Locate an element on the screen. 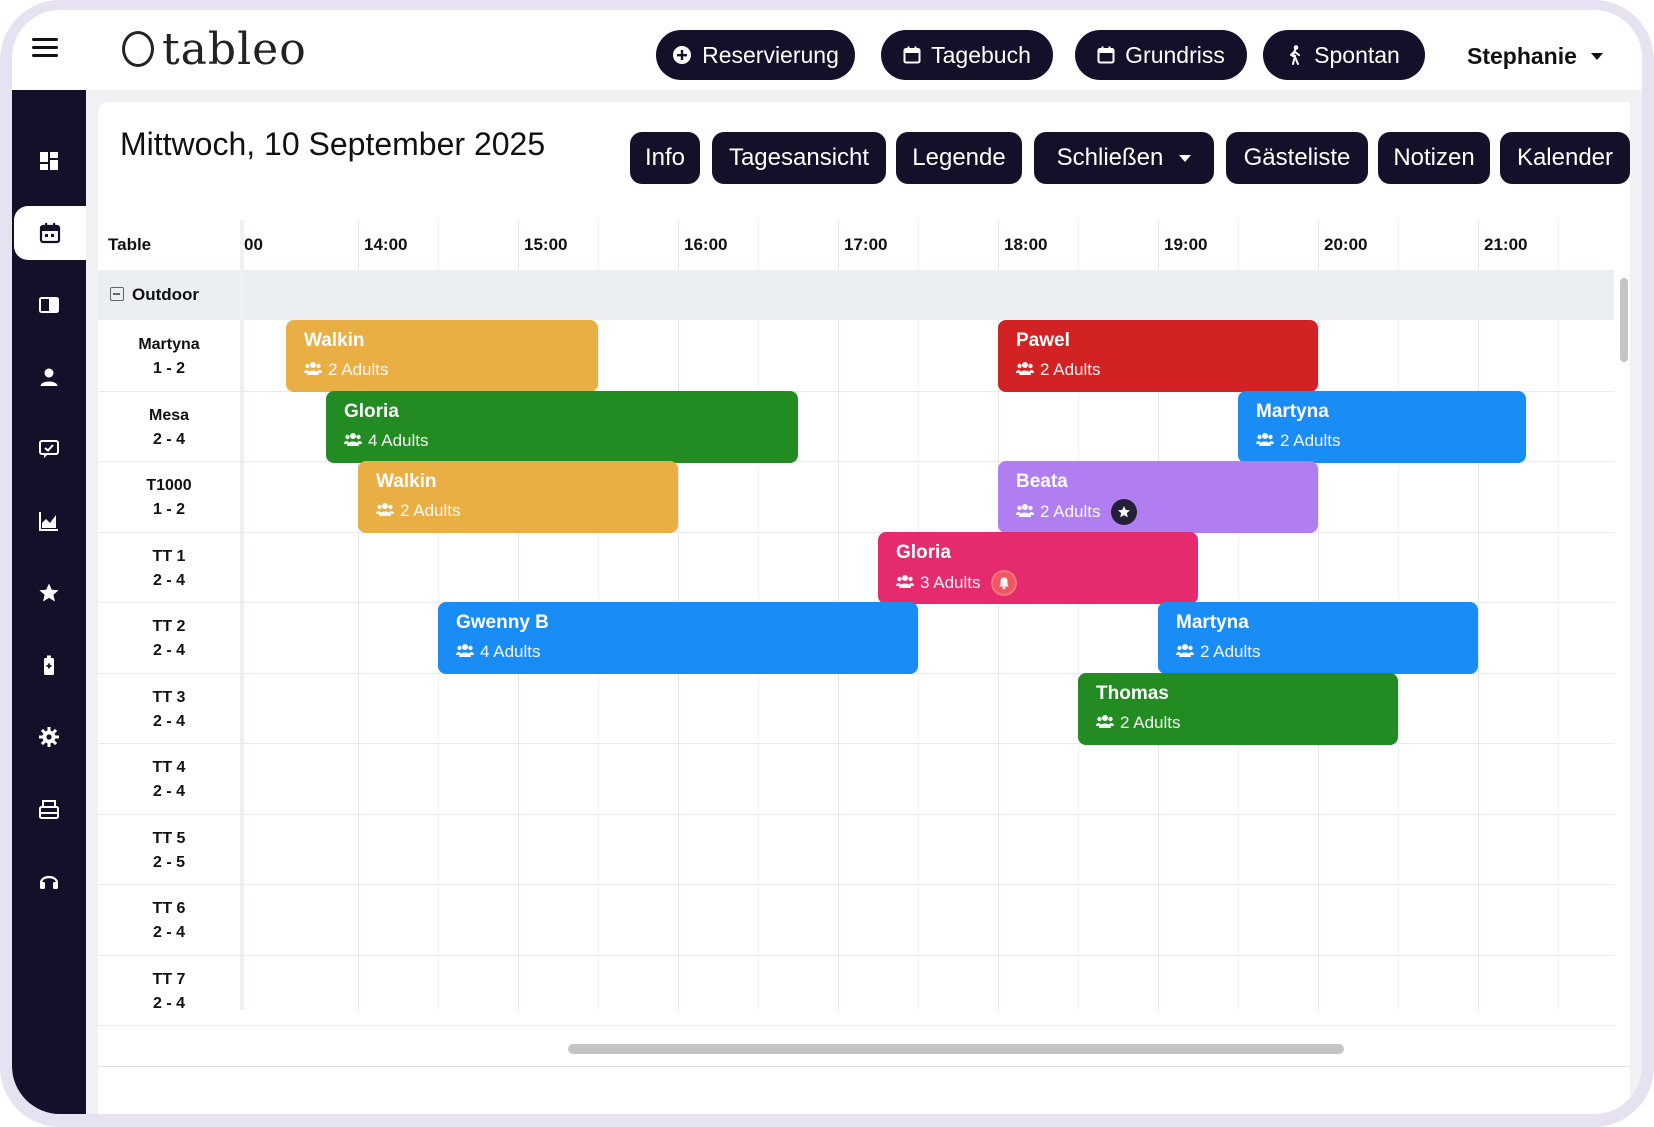 Image resolution: width=1654 pixels, height=1127 pixels. sidebar-item-settings is located at coordinates (49, 737).